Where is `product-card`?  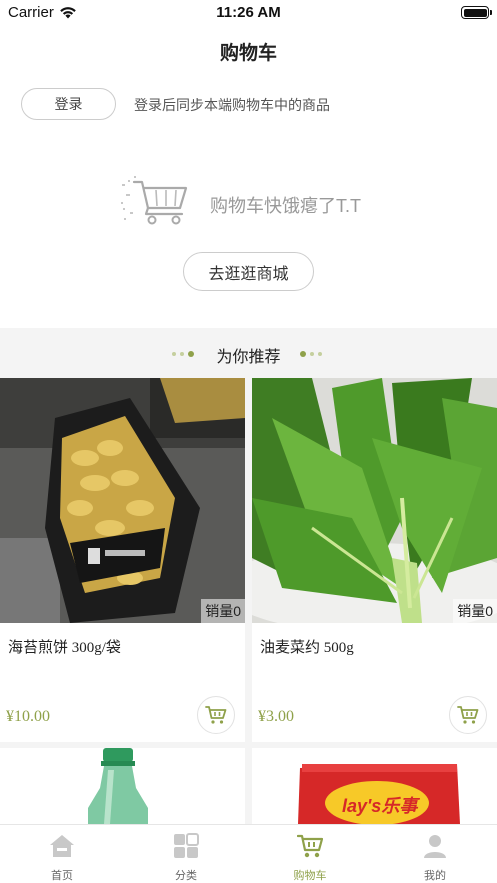
product-card is located at coordinates (122, 786).